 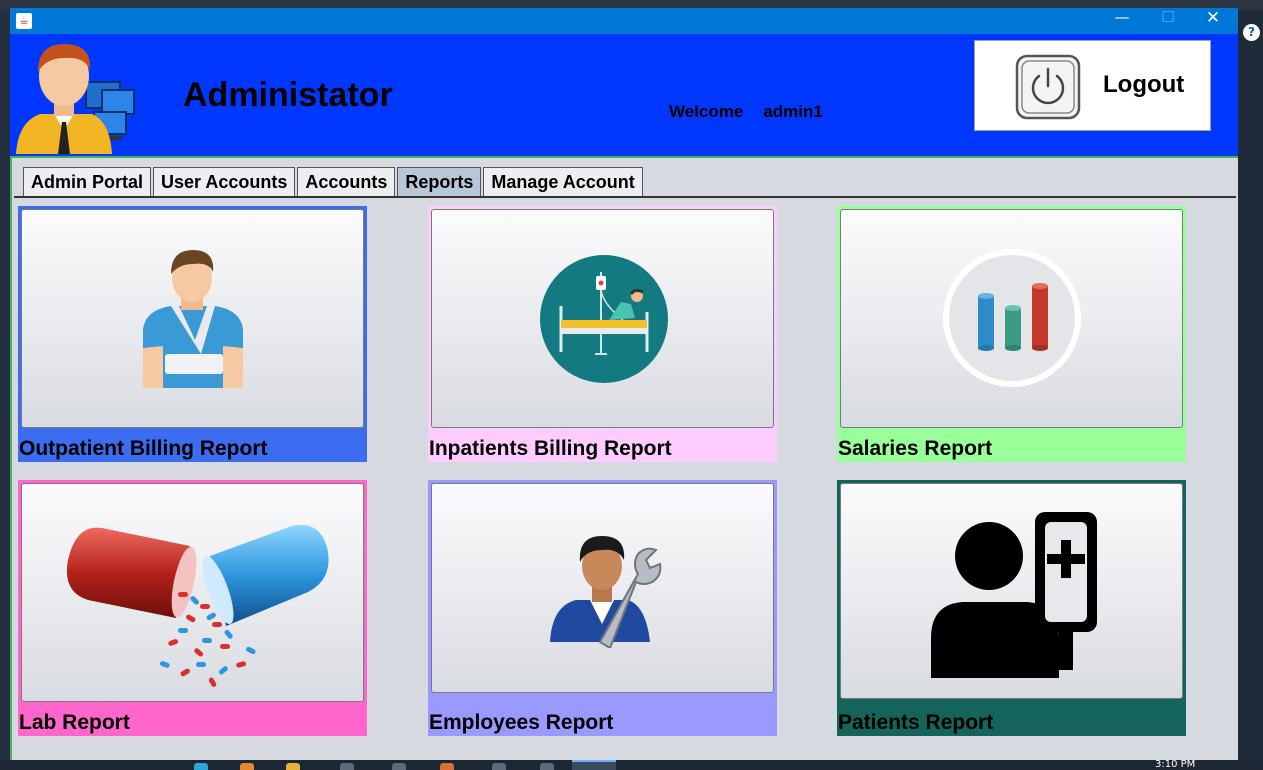 I want to click on taskbar-active-app, so click(x=594, y=765).